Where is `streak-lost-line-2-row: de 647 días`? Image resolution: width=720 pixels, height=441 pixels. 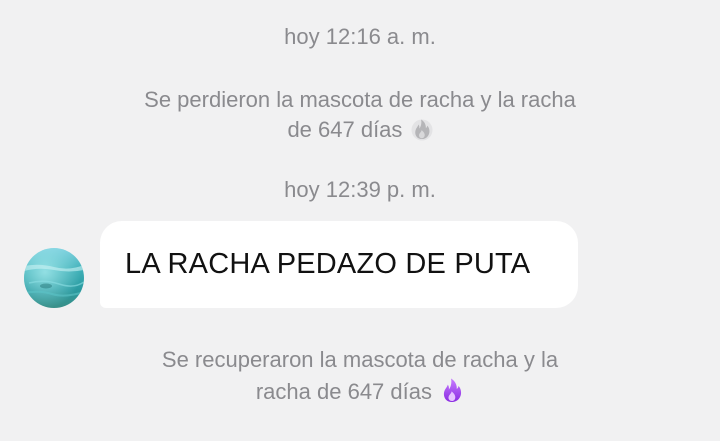 streak-lost-line-2-row: de 647 días is located at coordinates (360, 132).